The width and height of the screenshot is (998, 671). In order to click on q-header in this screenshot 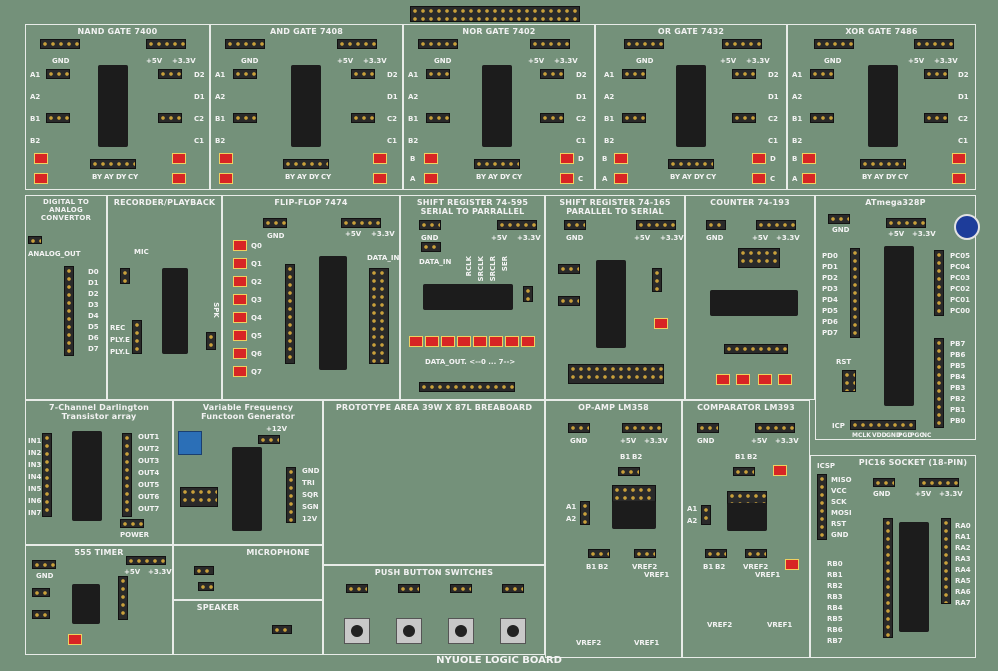, I will do `click(290, 314)`.